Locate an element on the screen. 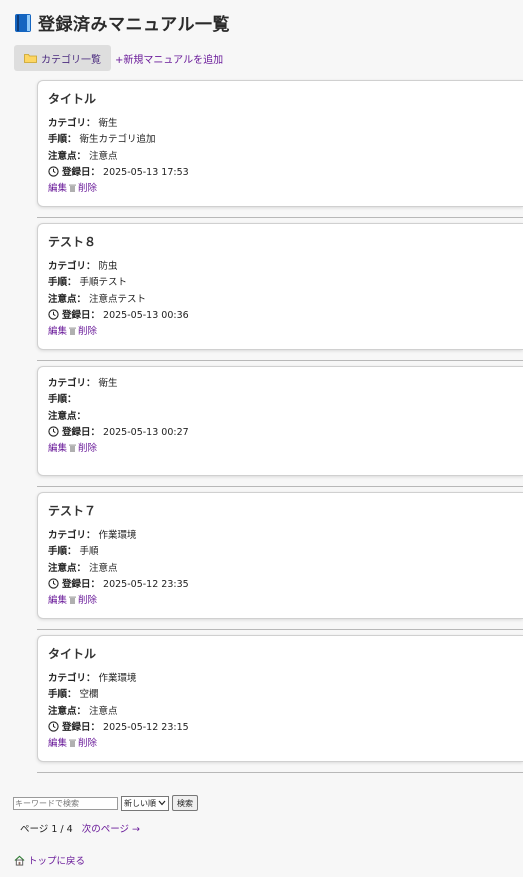 This screenshot has width=523, height=877. add-manual-link: +新規マニュアルを追加 is located at coordinates (169, 58).